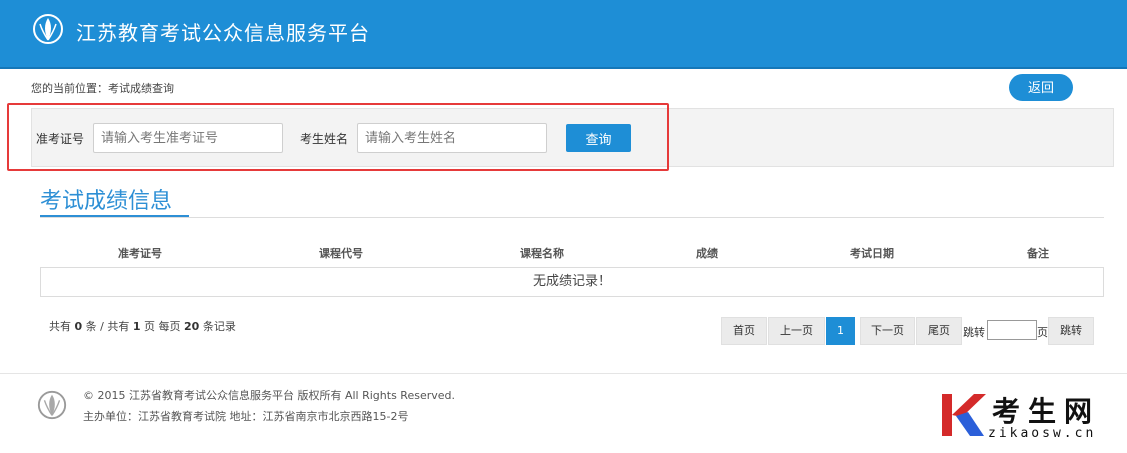 The image size is (1127, 453). I want to click on footer-divider, so click(563, 373).